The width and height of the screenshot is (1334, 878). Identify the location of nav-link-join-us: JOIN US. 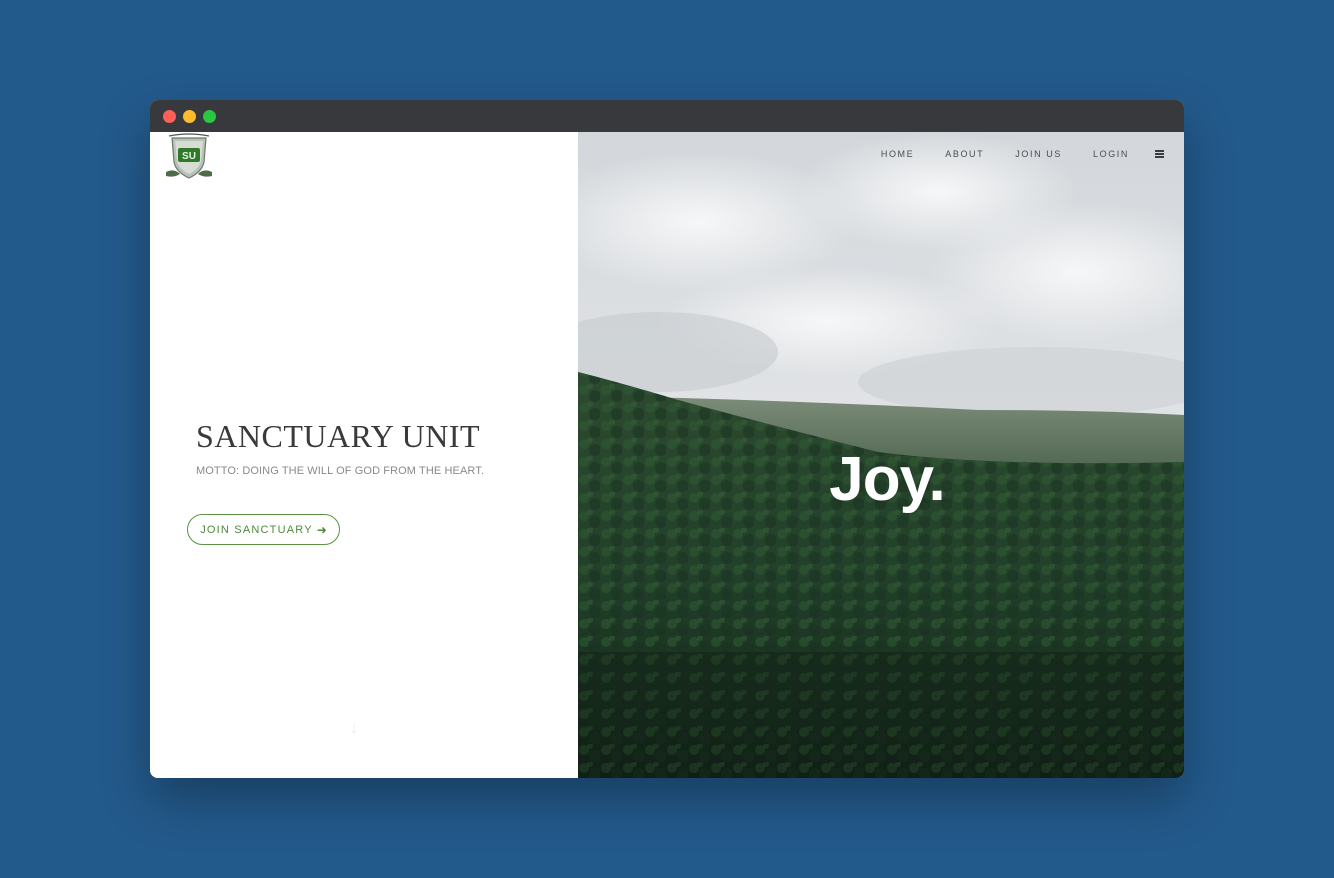
(1038, 154).